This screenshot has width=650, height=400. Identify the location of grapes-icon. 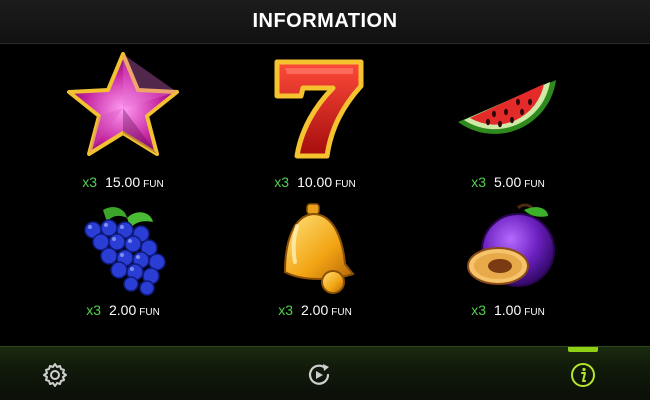
(125, 251).